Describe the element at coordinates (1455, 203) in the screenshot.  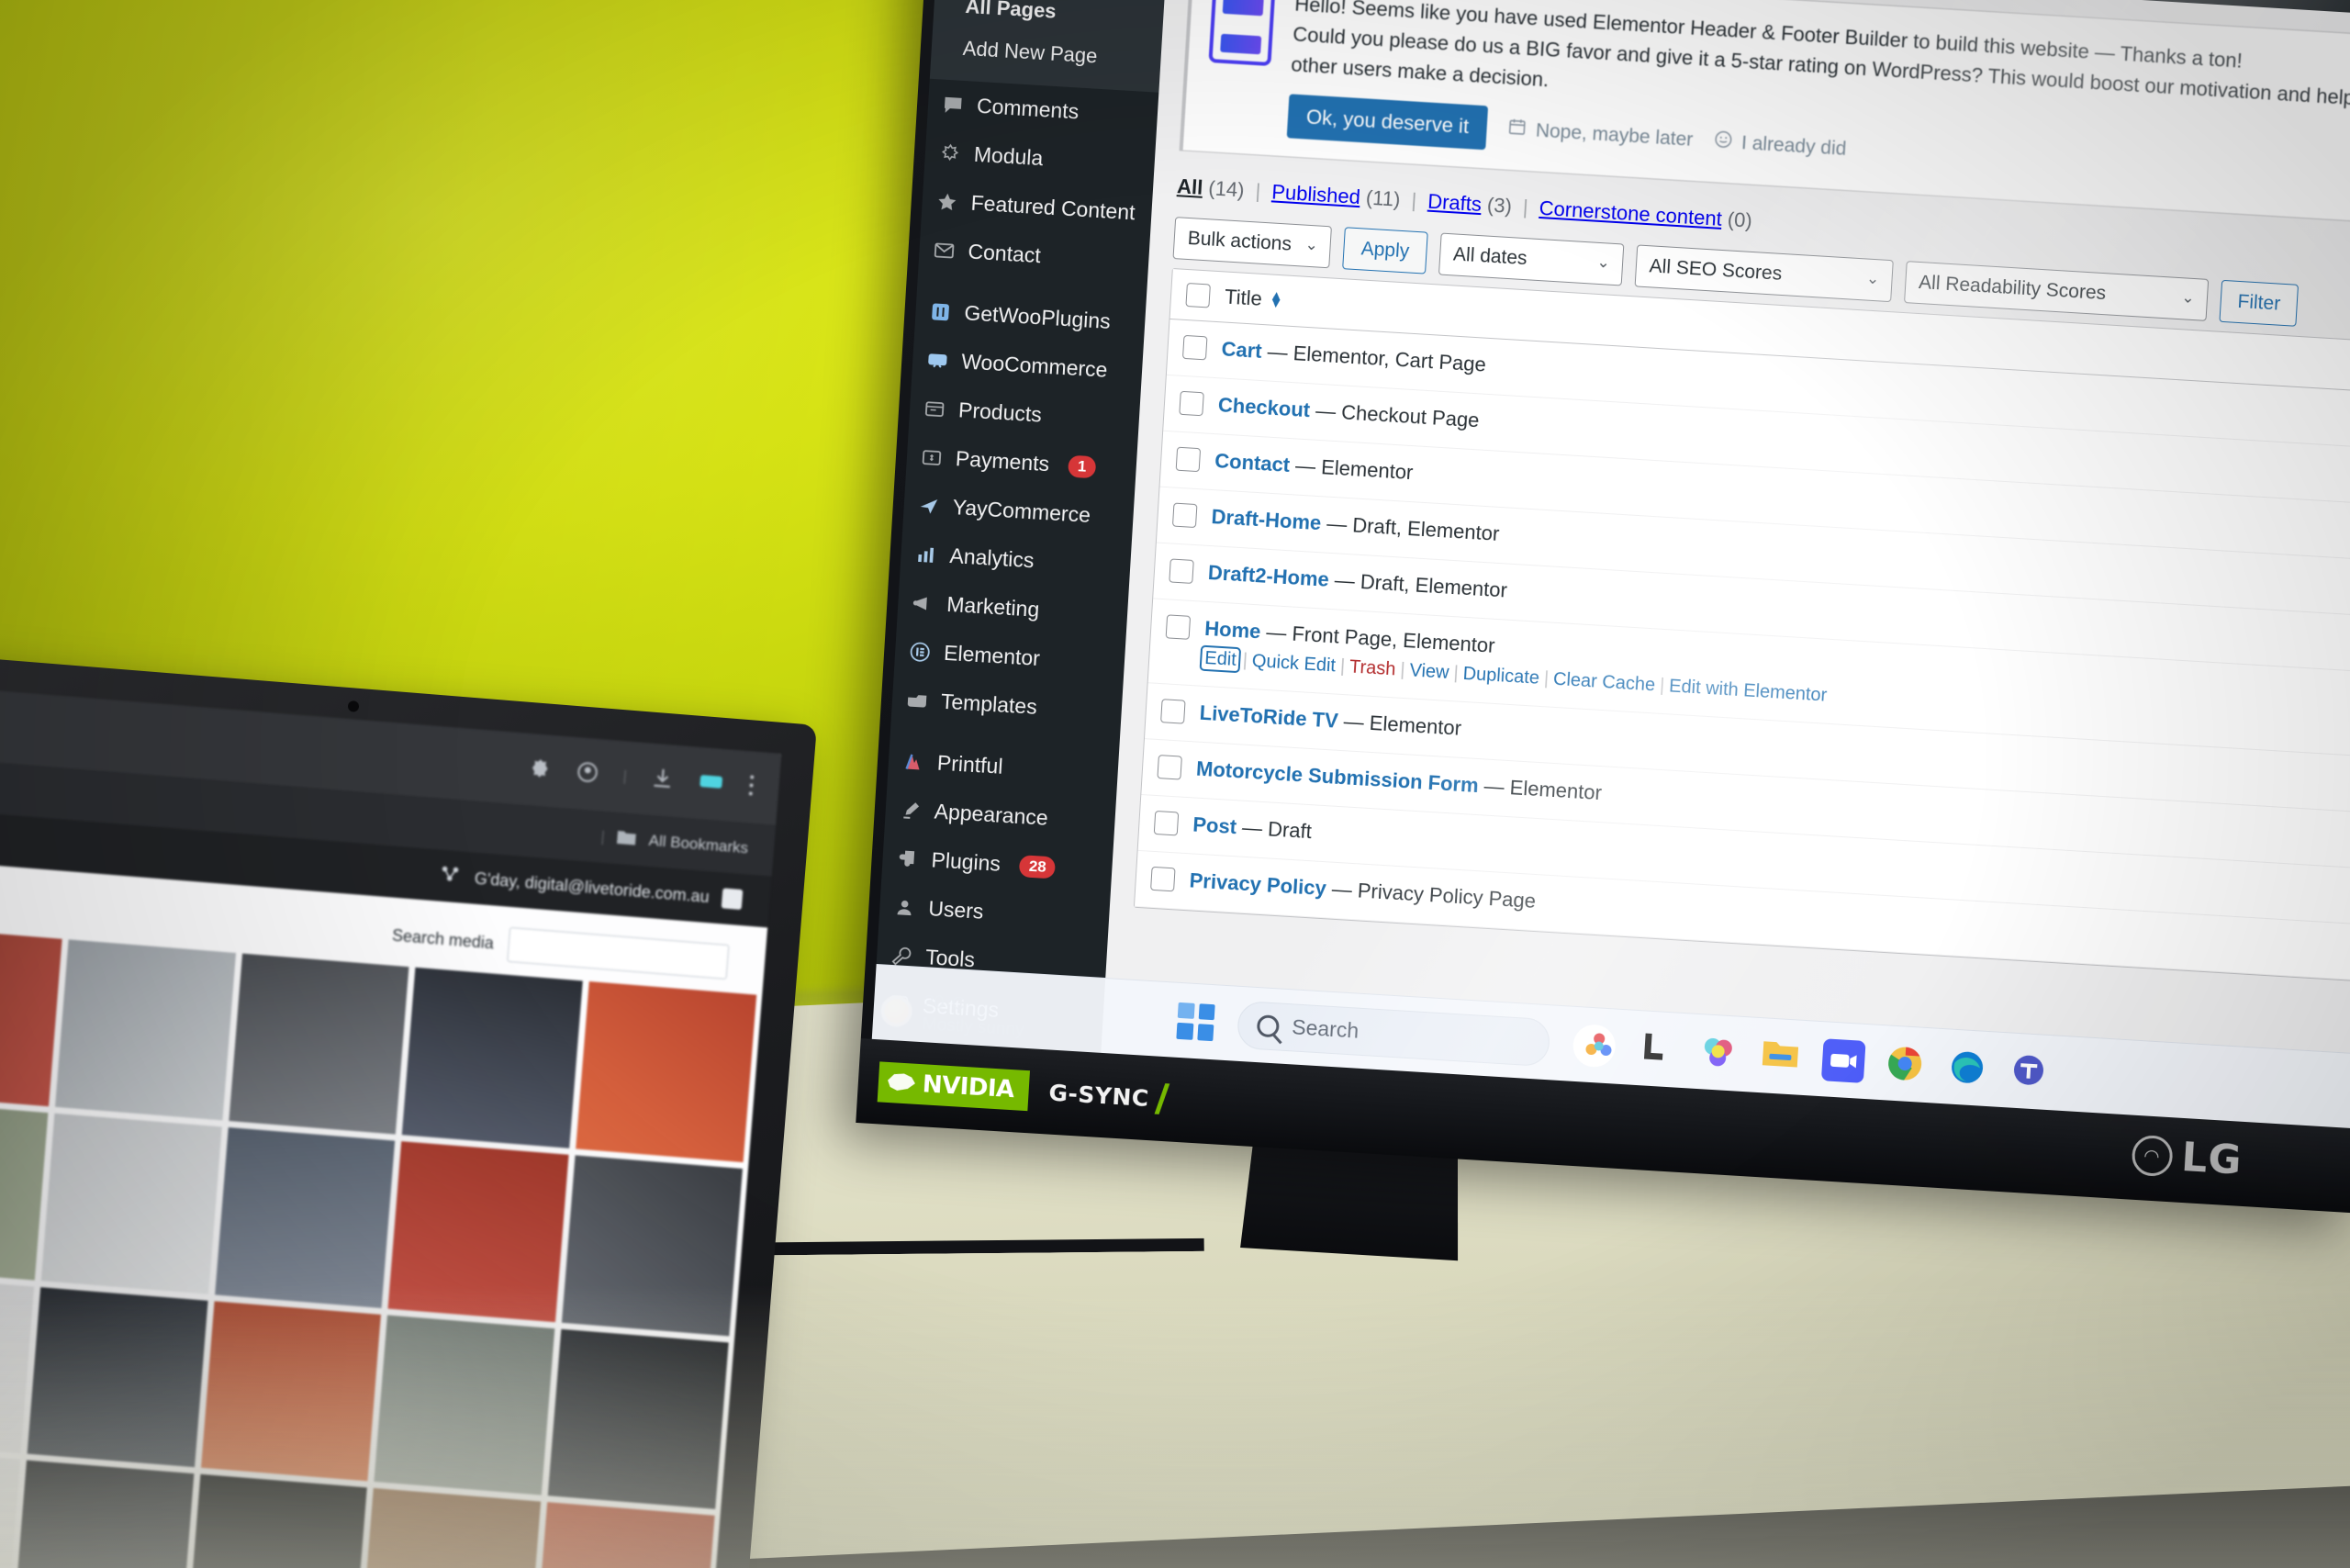
I see `filter-link-drafts: Drafts` at that location.